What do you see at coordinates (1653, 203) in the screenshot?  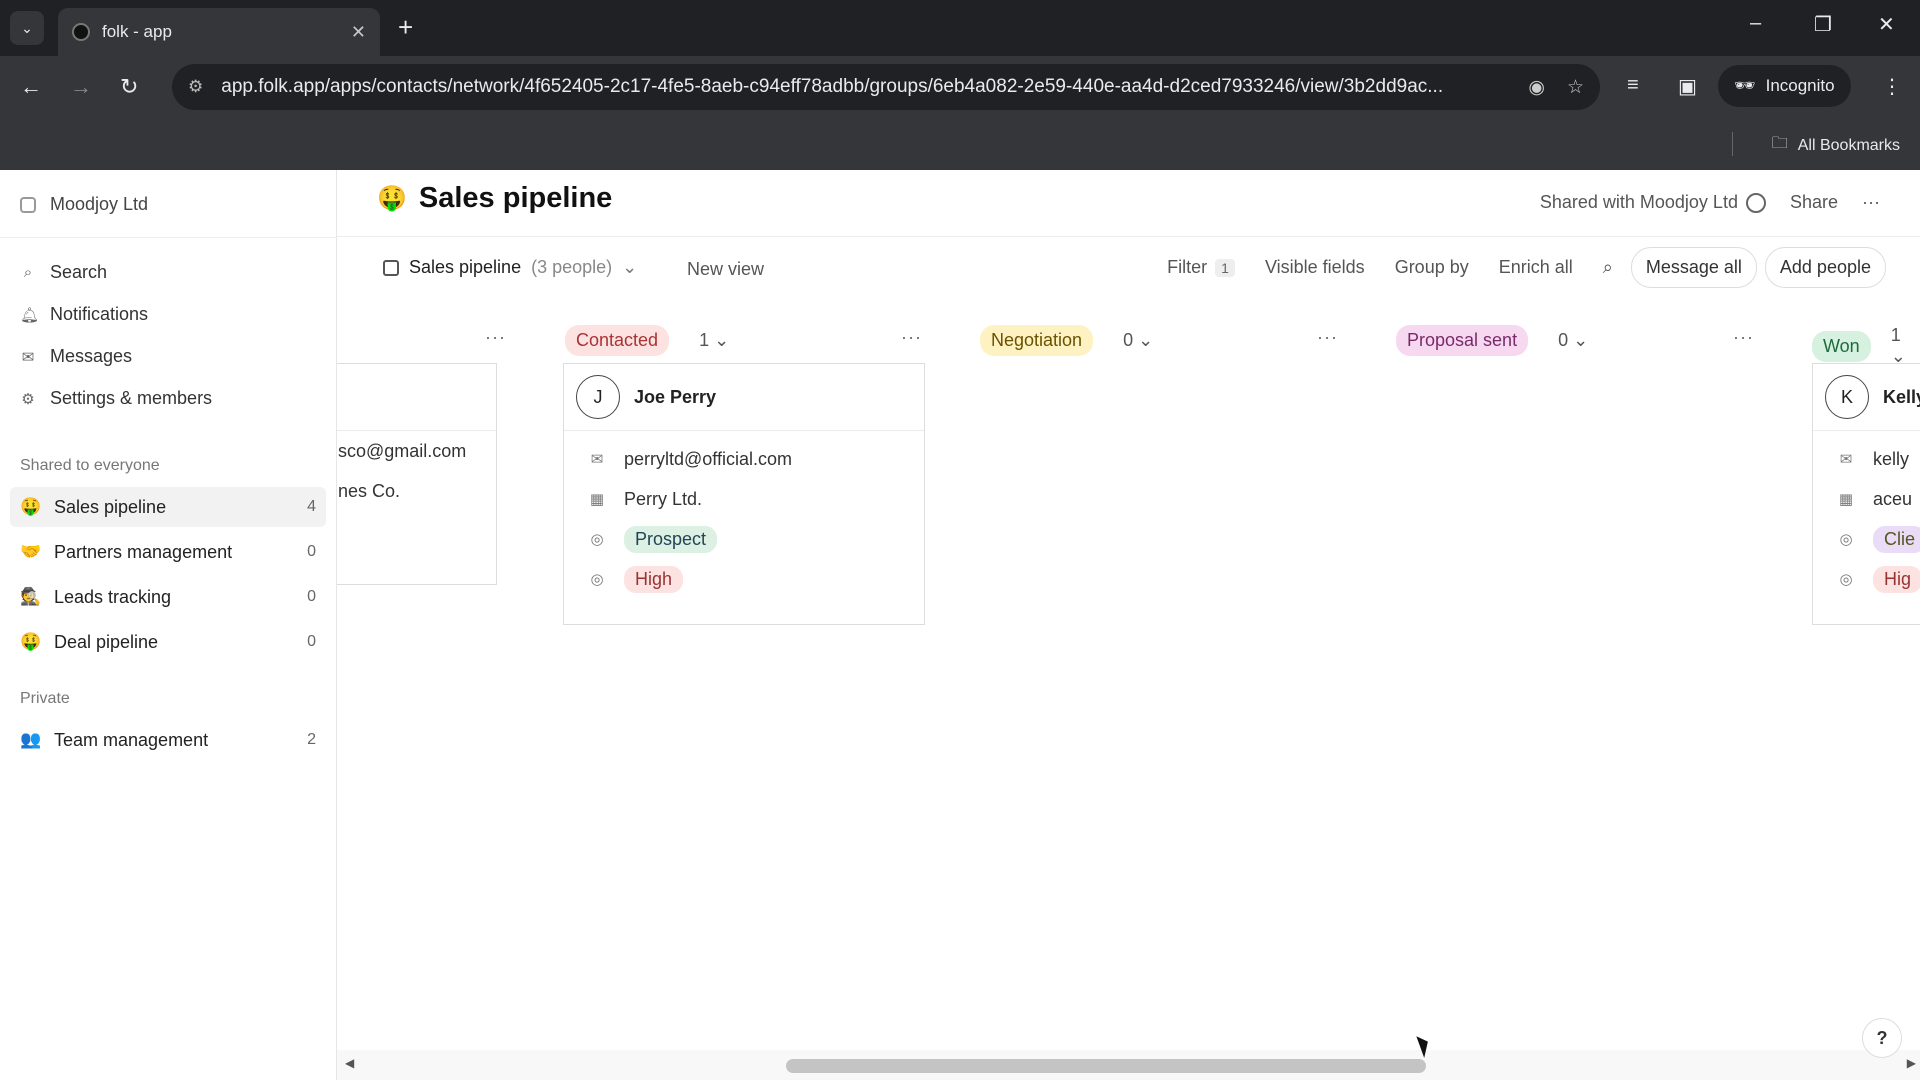 I see `shared-with-button: Shared with Moodjoy Ltd` at bounding box center [1653, 203].